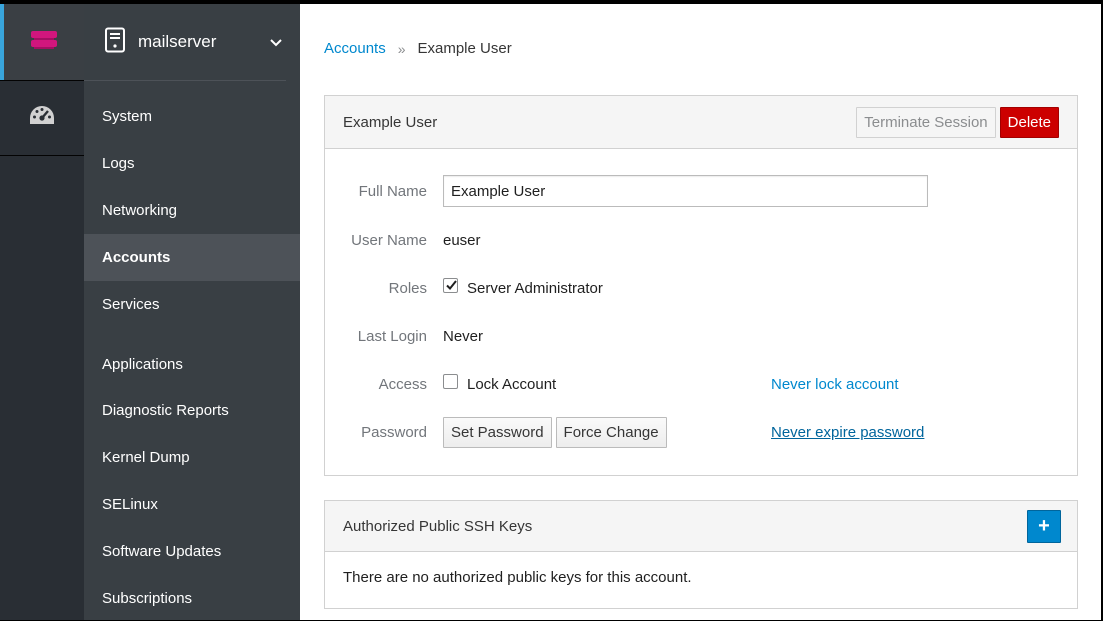 The width and height of the screenshot is (1103, 621). I want to click on roles-label: Roles, so click(407, 288).